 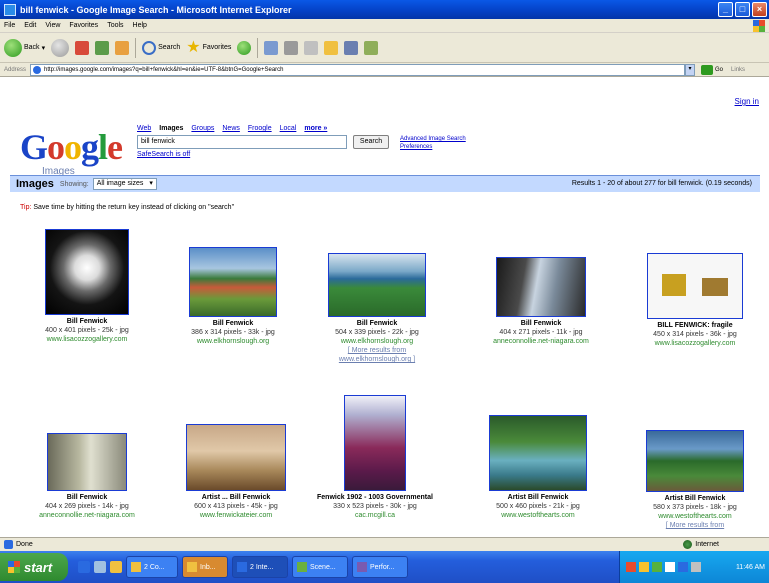 What do you see at coordinates (271, 47) in the screenshot?
I see `mail-icon` at bounding box center [271, 47].